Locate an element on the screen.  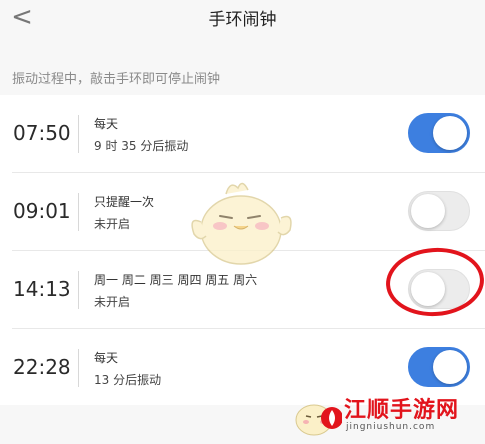
alarm-repeat: 只提醒一次 is located at coordinates (124, 202).